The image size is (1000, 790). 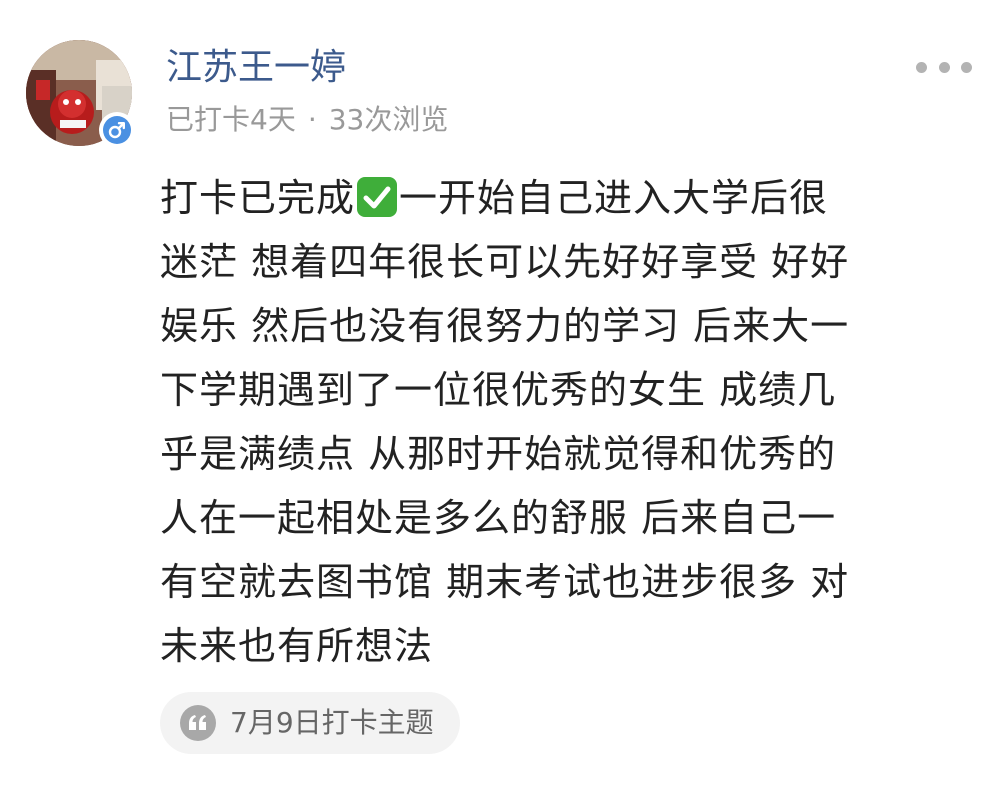 What do you see at coordinates (256, 68) in the screenshot?
I see `author-name: 江苏王一婷` at bounding box center [256, 68].